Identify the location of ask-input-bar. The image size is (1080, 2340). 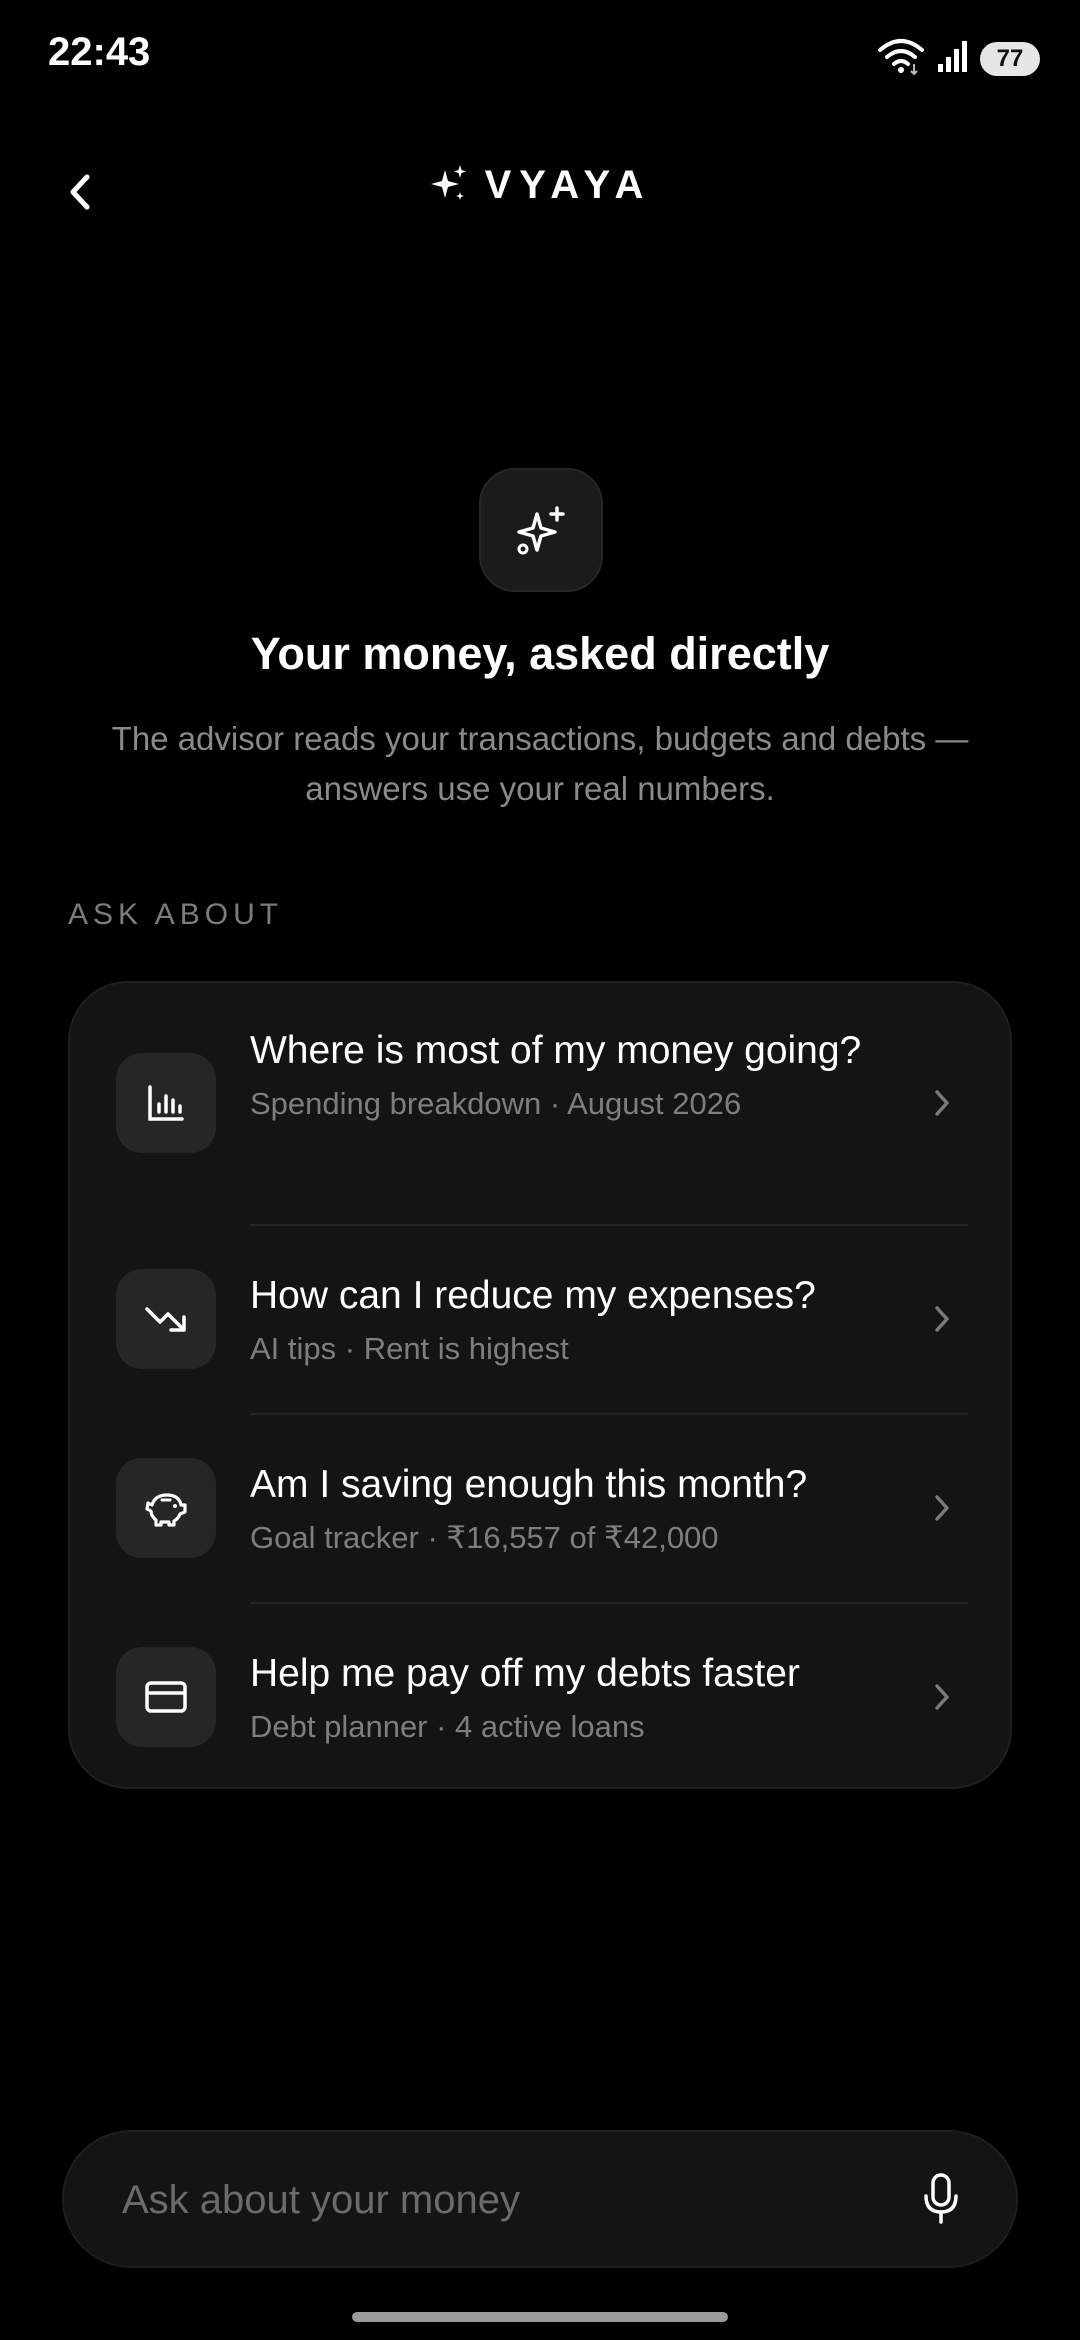
(540, 2199).